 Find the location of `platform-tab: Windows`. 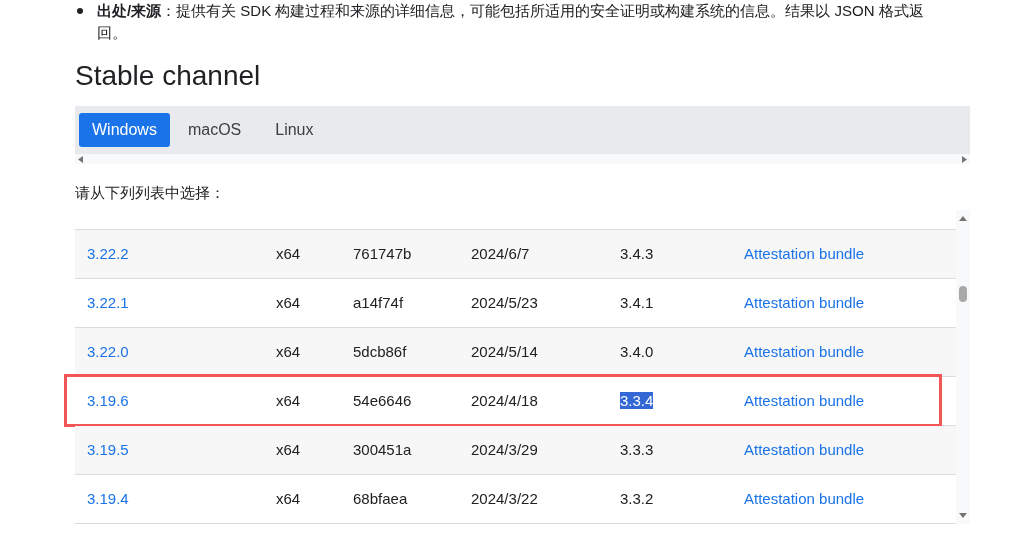

platform-tab: Windows is located at coordinates (124, 130).